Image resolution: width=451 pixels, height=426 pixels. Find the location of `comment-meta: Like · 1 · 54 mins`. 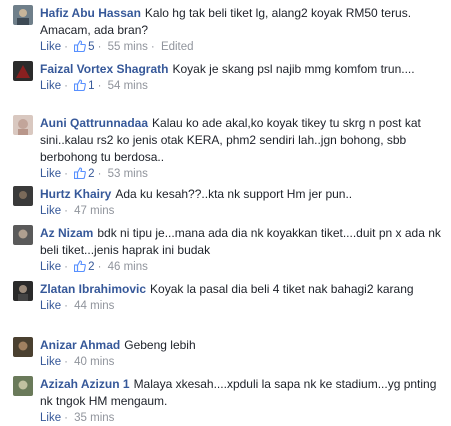

comment-meta: Like · 1 · 54 mins is located at coordinates (94, 85).